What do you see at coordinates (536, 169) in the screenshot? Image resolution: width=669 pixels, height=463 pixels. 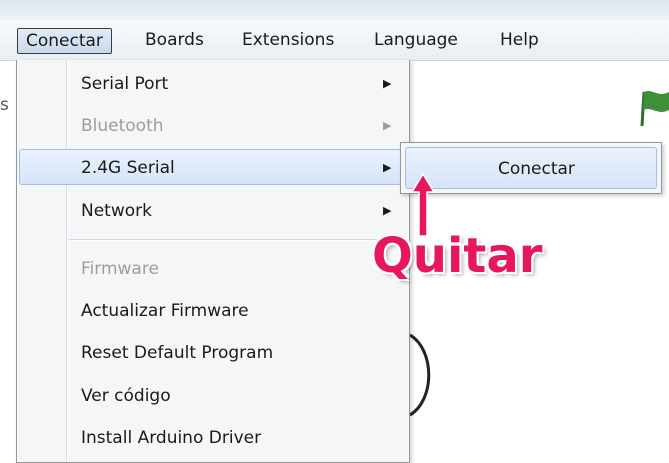 I see `submenu-item-label: Conectar` at bounding box center [536, 169].